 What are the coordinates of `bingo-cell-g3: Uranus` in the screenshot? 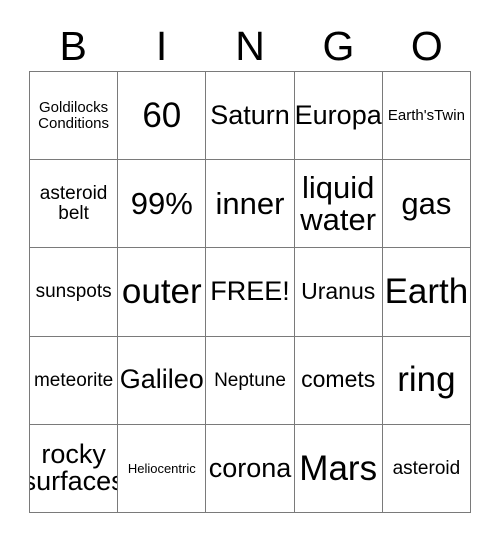 It's located at (338, 292).